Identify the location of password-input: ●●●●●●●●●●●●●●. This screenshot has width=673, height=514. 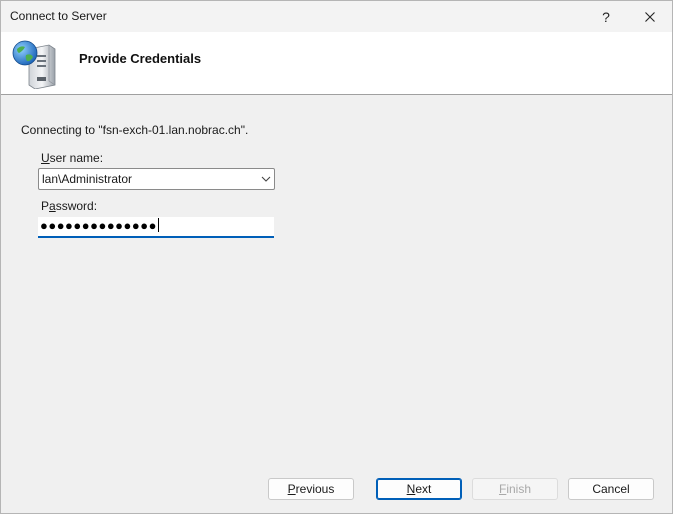
(156, 227).